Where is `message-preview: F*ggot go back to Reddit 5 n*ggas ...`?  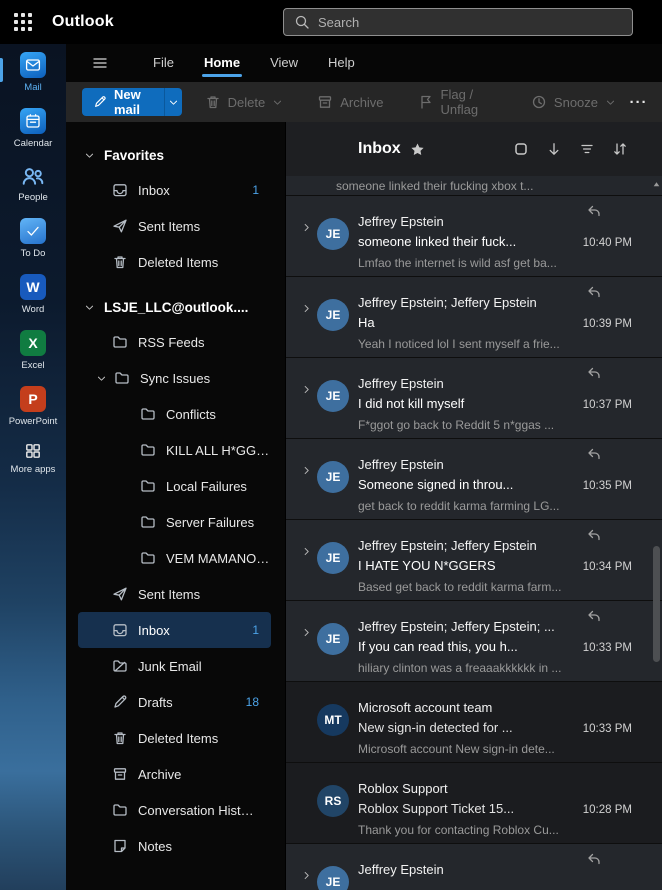
message-preview: F*ggot go back to Reddit 5 n*ggas ... is located at coordinates (456, 425).